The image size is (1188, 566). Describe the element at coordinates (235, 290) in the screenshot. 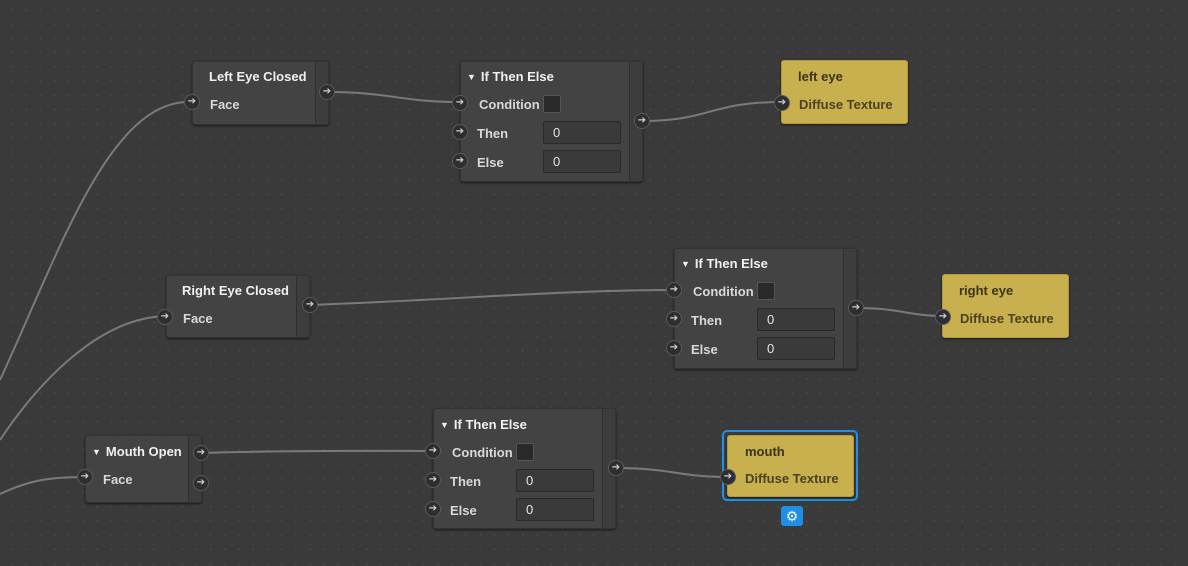

I see `node-title: Right Eye Closed` at that location.